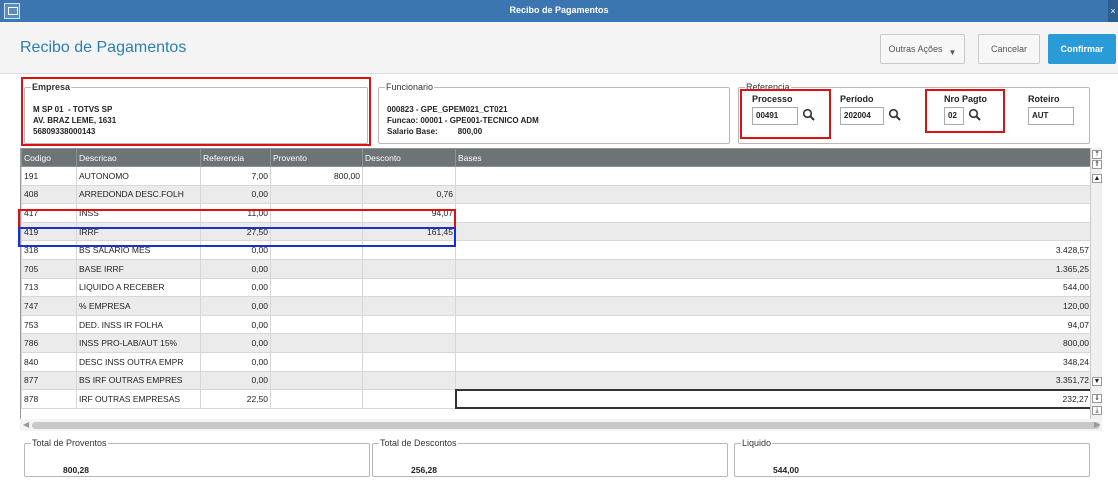 The width and height of the screenshot is (1118, 483). Describe the element at coordinates (76, 470) in the screenshot. I see `total-proventos-value: 800,28` at that location.